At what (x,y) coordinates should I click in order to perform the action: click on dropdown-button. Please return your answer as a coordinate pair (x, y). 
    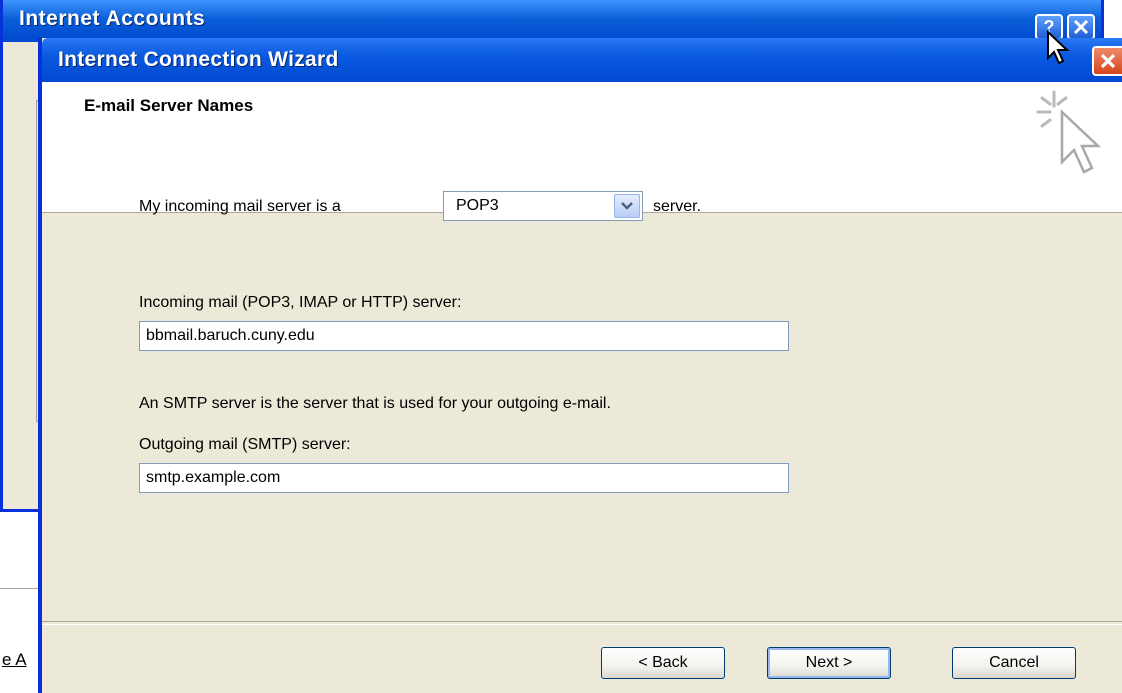
    Looking at the image, I should click on (627, 206).